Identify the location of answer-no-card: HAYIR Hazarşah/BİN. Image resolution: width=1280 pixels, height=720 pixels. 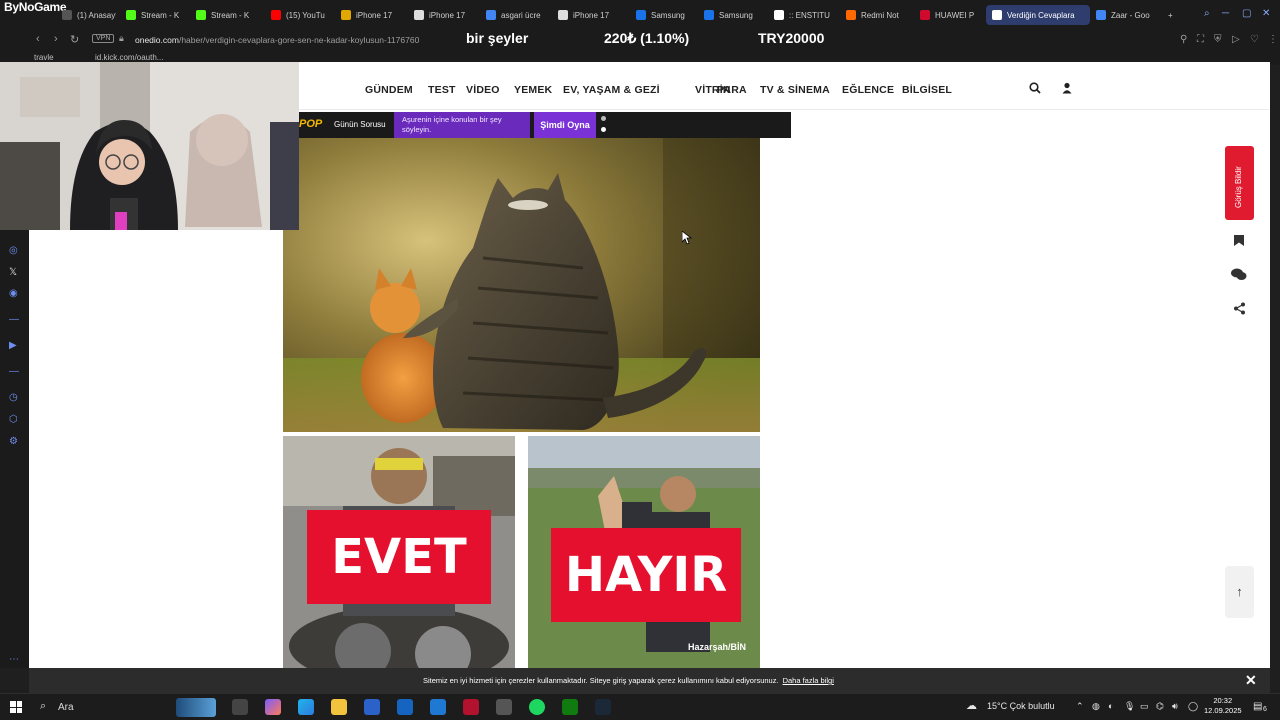
(644, 552).